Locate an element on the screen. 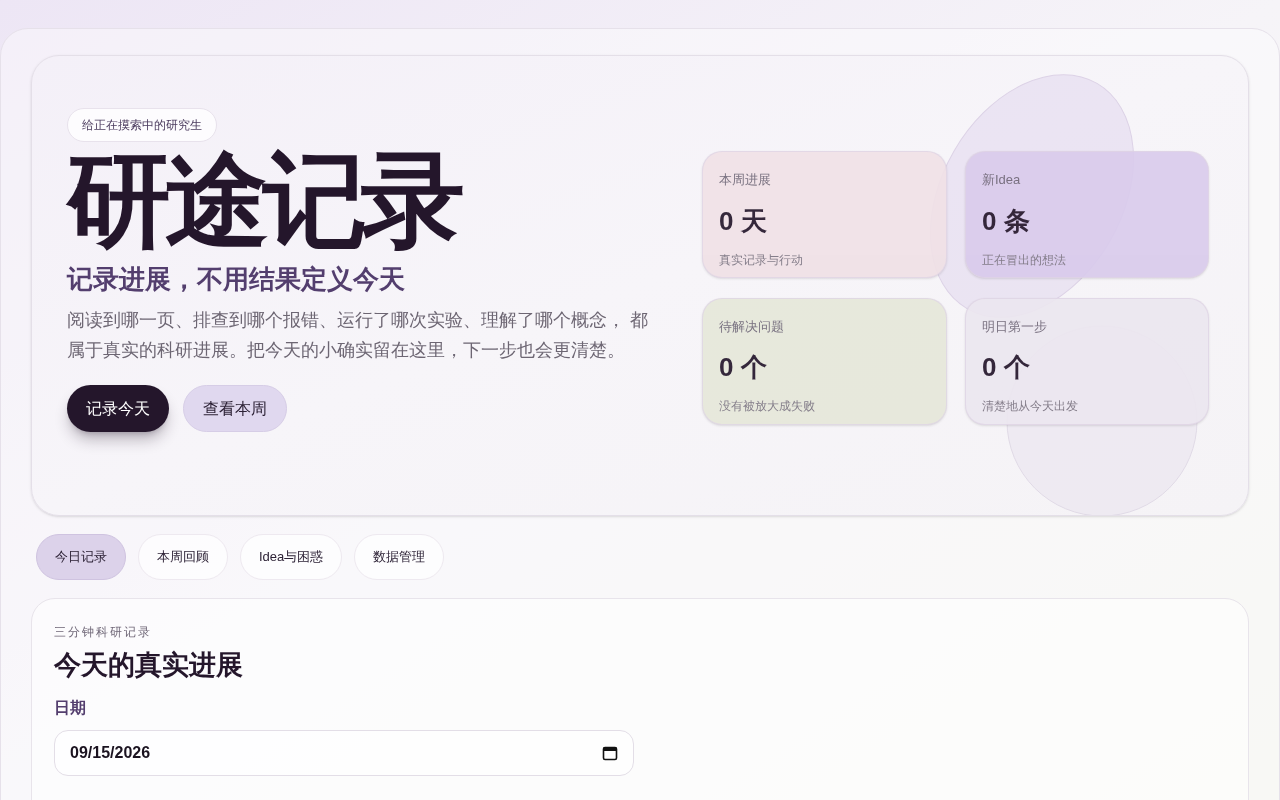  stat-note: 没有被放大成失败 is located at coordinates (767, 406).